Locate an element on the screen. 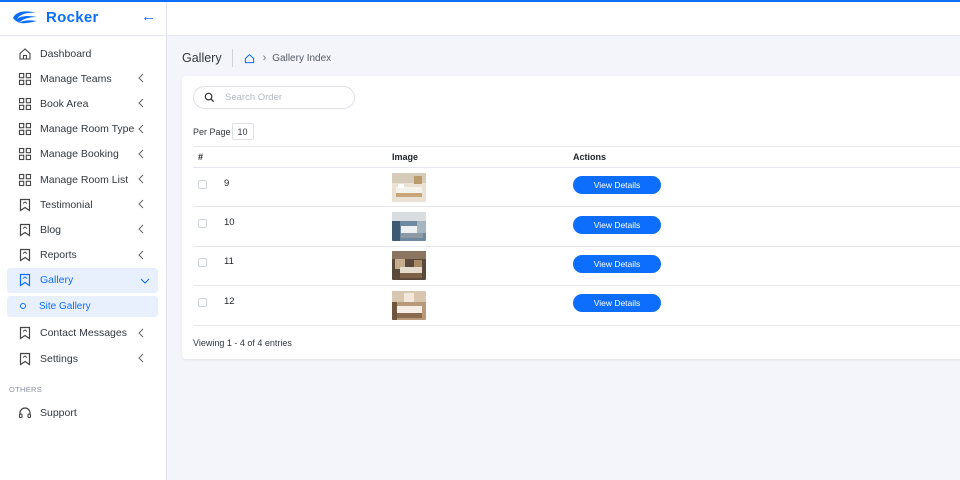 This screenshot has height=480, width=960. per-page-label: Per Page is located at coordinates (212, 131).